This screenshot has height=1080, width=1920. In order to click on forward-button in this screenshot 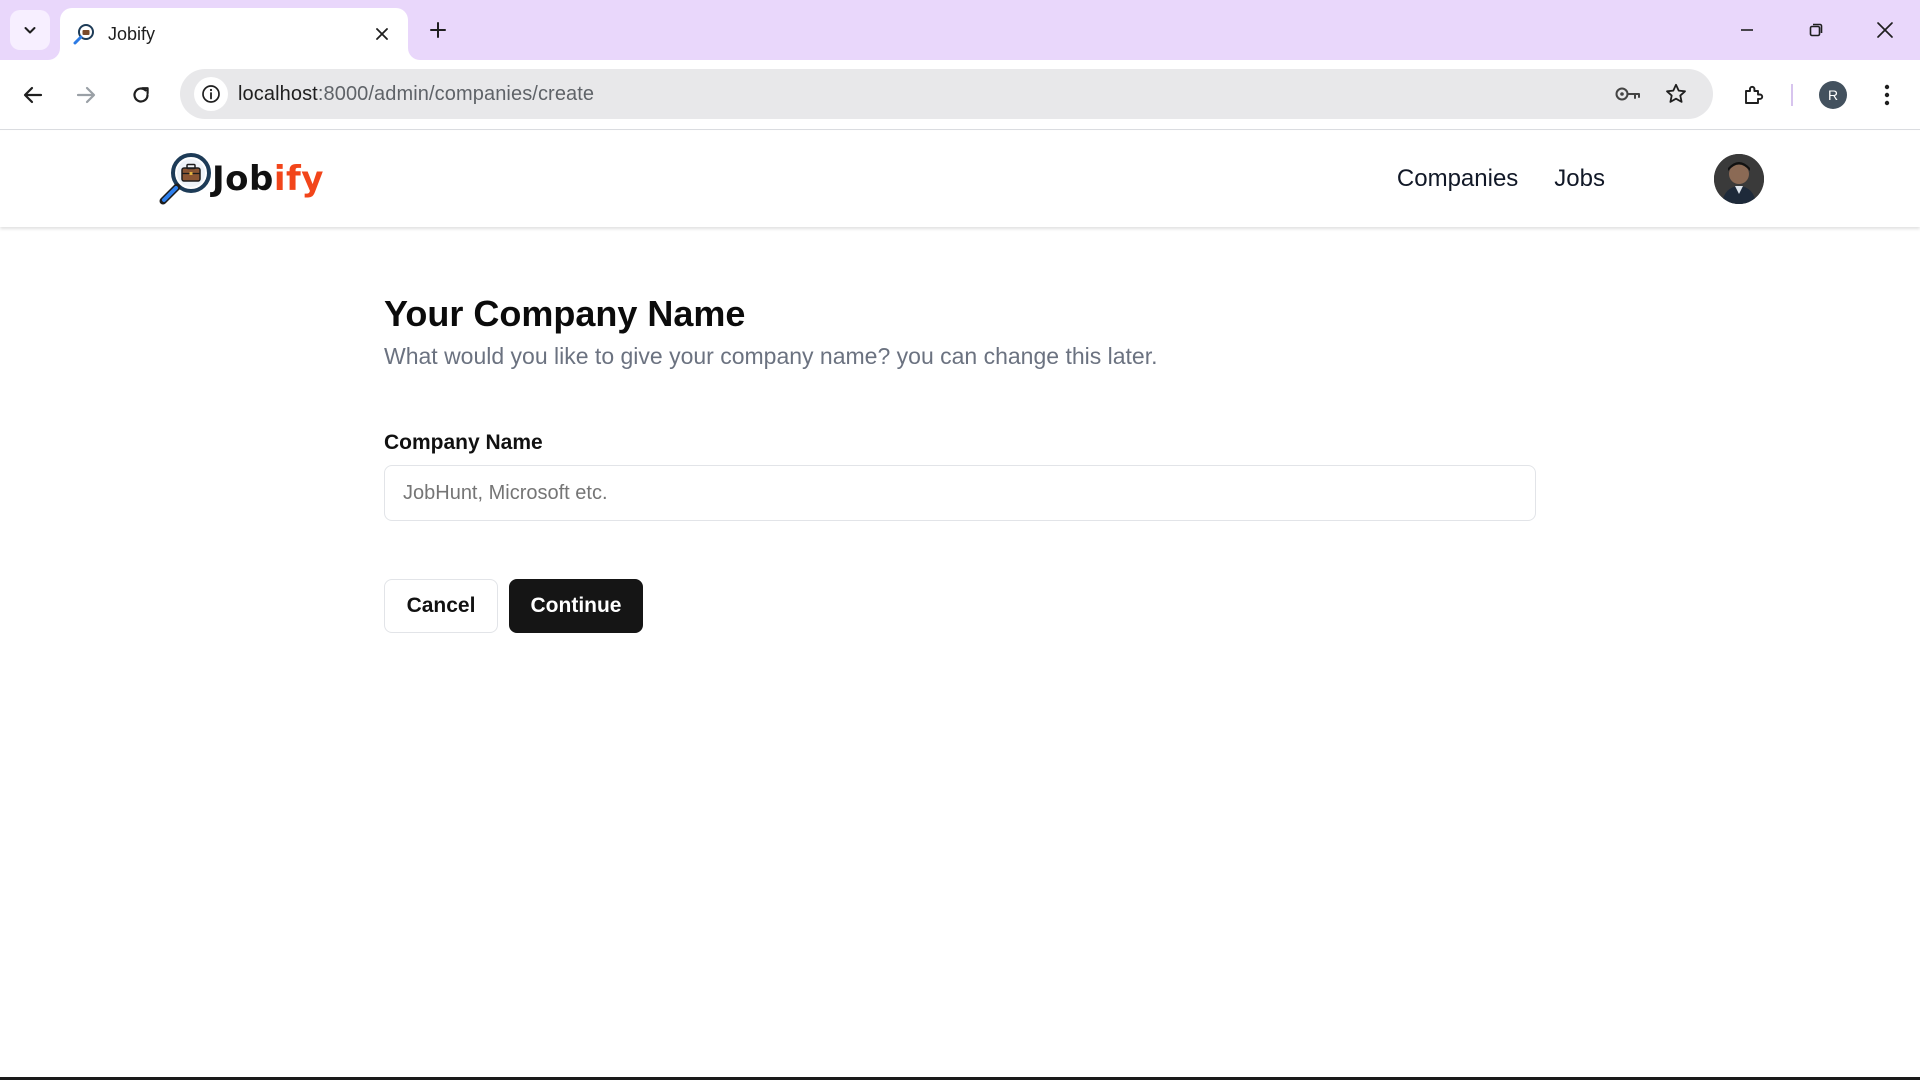, I will do `click(86, 95)`.